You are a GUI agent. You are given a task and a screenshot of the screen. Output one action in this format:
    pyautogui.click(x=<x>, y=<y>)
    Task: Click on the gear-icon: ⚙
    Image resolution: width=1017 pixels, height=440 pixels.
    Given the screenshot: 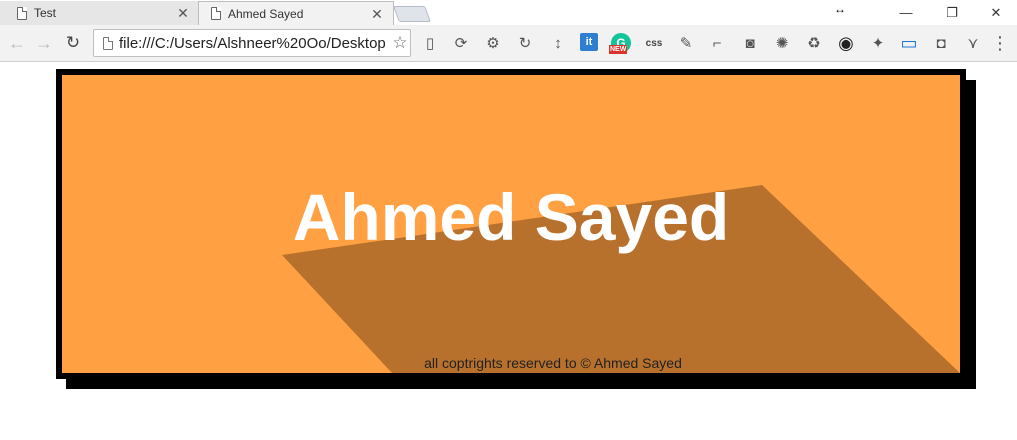 What is the action you would take?
    pyautogui.click(x=493, y=43)
    